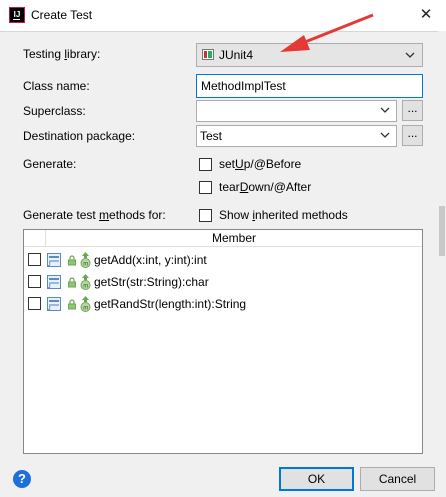 This screenshot has height=497, width=446. I want to click on member-signature: getAdd(x:int, y:int):int, so click(150, 260).